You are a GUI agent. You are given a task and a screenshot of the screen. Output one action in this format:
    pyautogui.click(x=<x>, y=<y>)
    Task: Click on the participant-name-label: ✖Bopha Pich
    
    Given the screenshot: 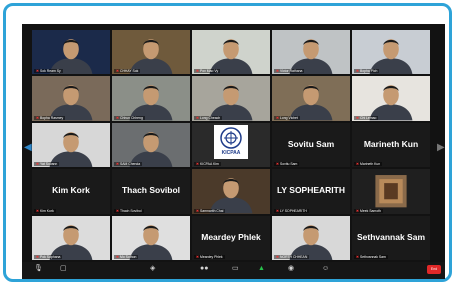 What is the action you would take?
    pyautogui.click(x=367, y=71)
    